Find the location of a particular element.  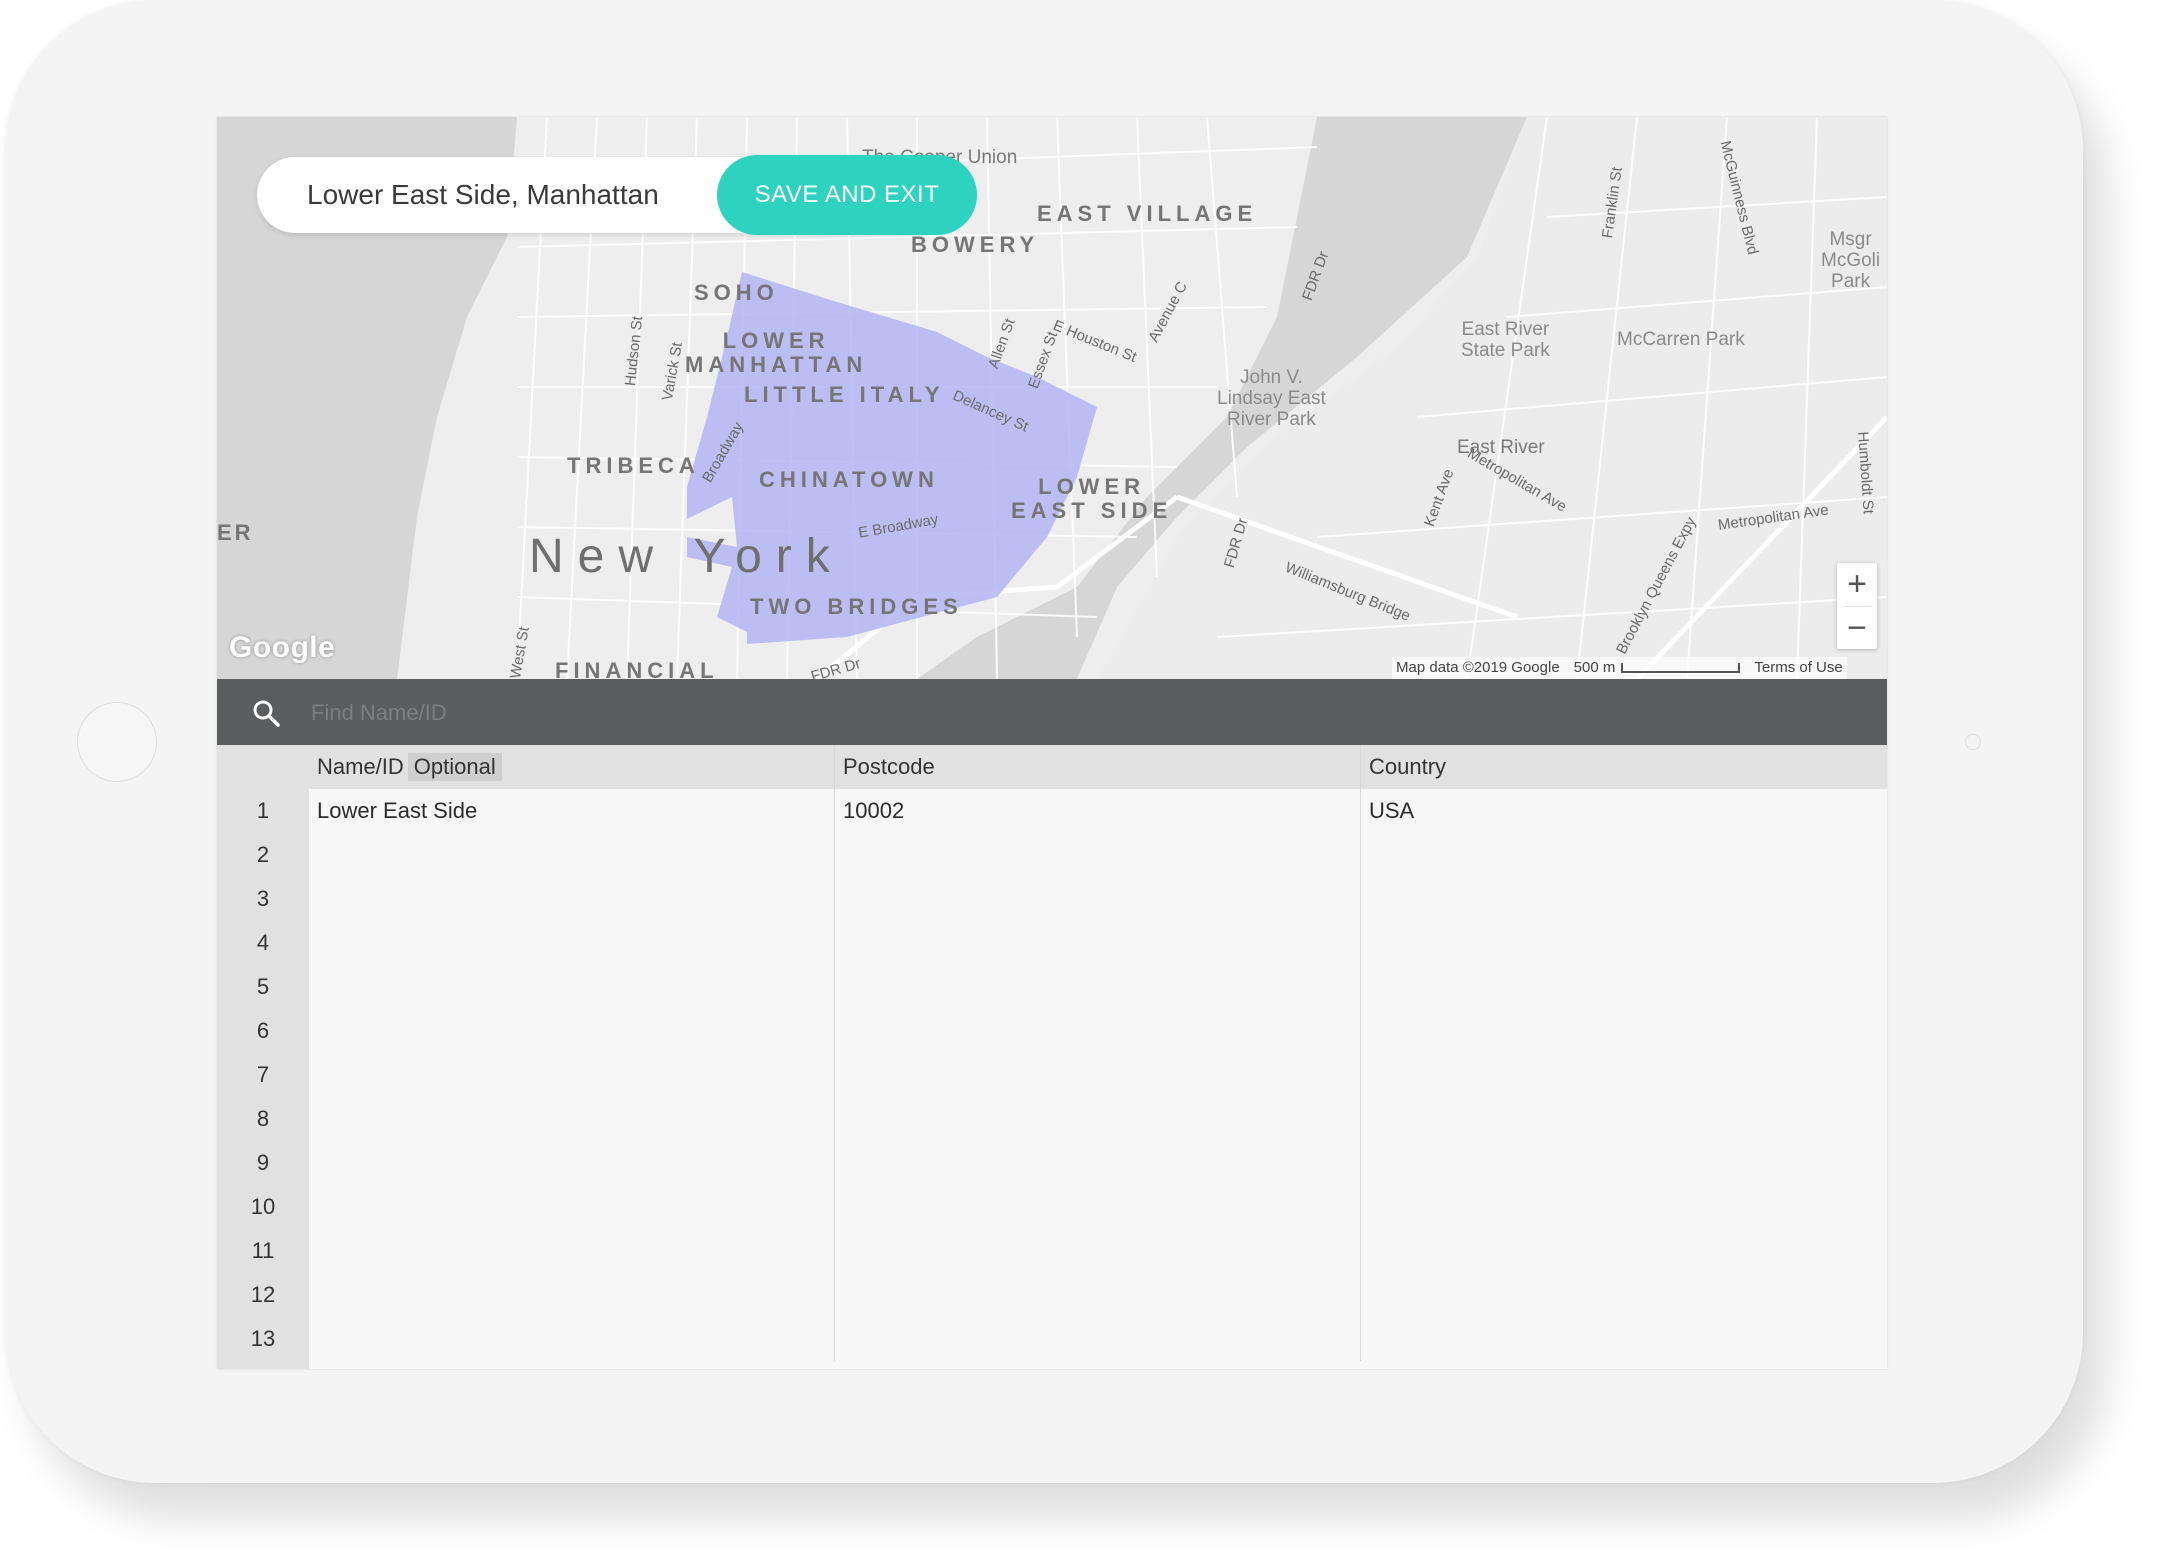

home-button is located at coordinates (117, 742).